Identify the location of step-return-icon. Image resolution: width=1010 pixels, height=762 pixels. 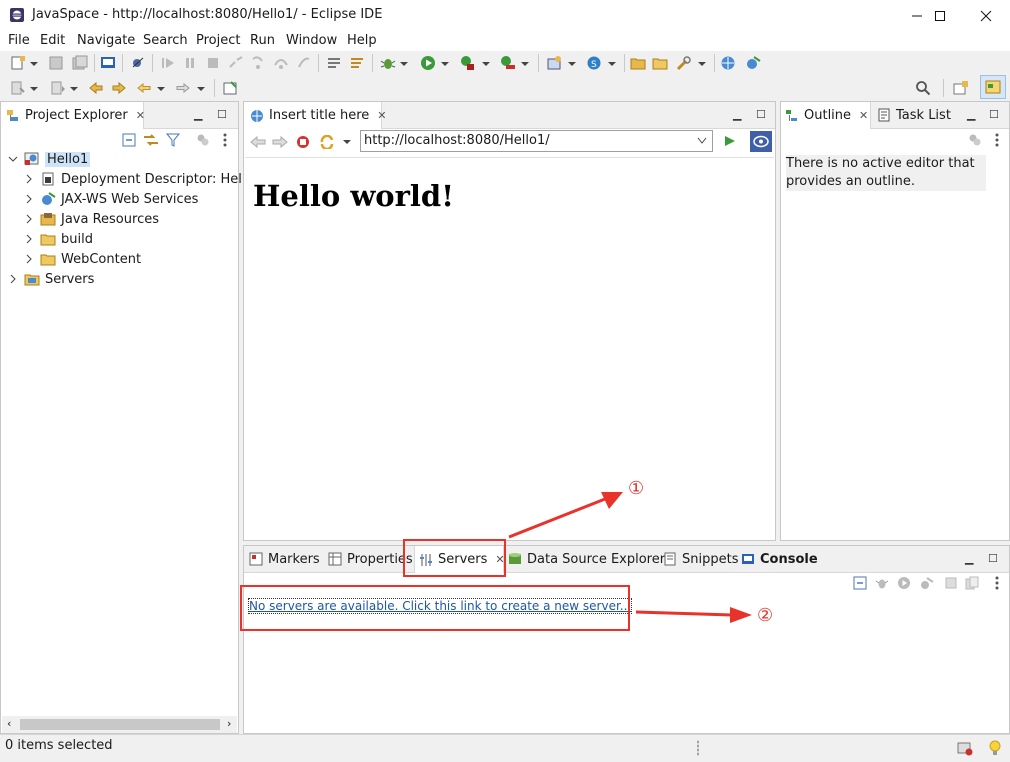
(304, 63).